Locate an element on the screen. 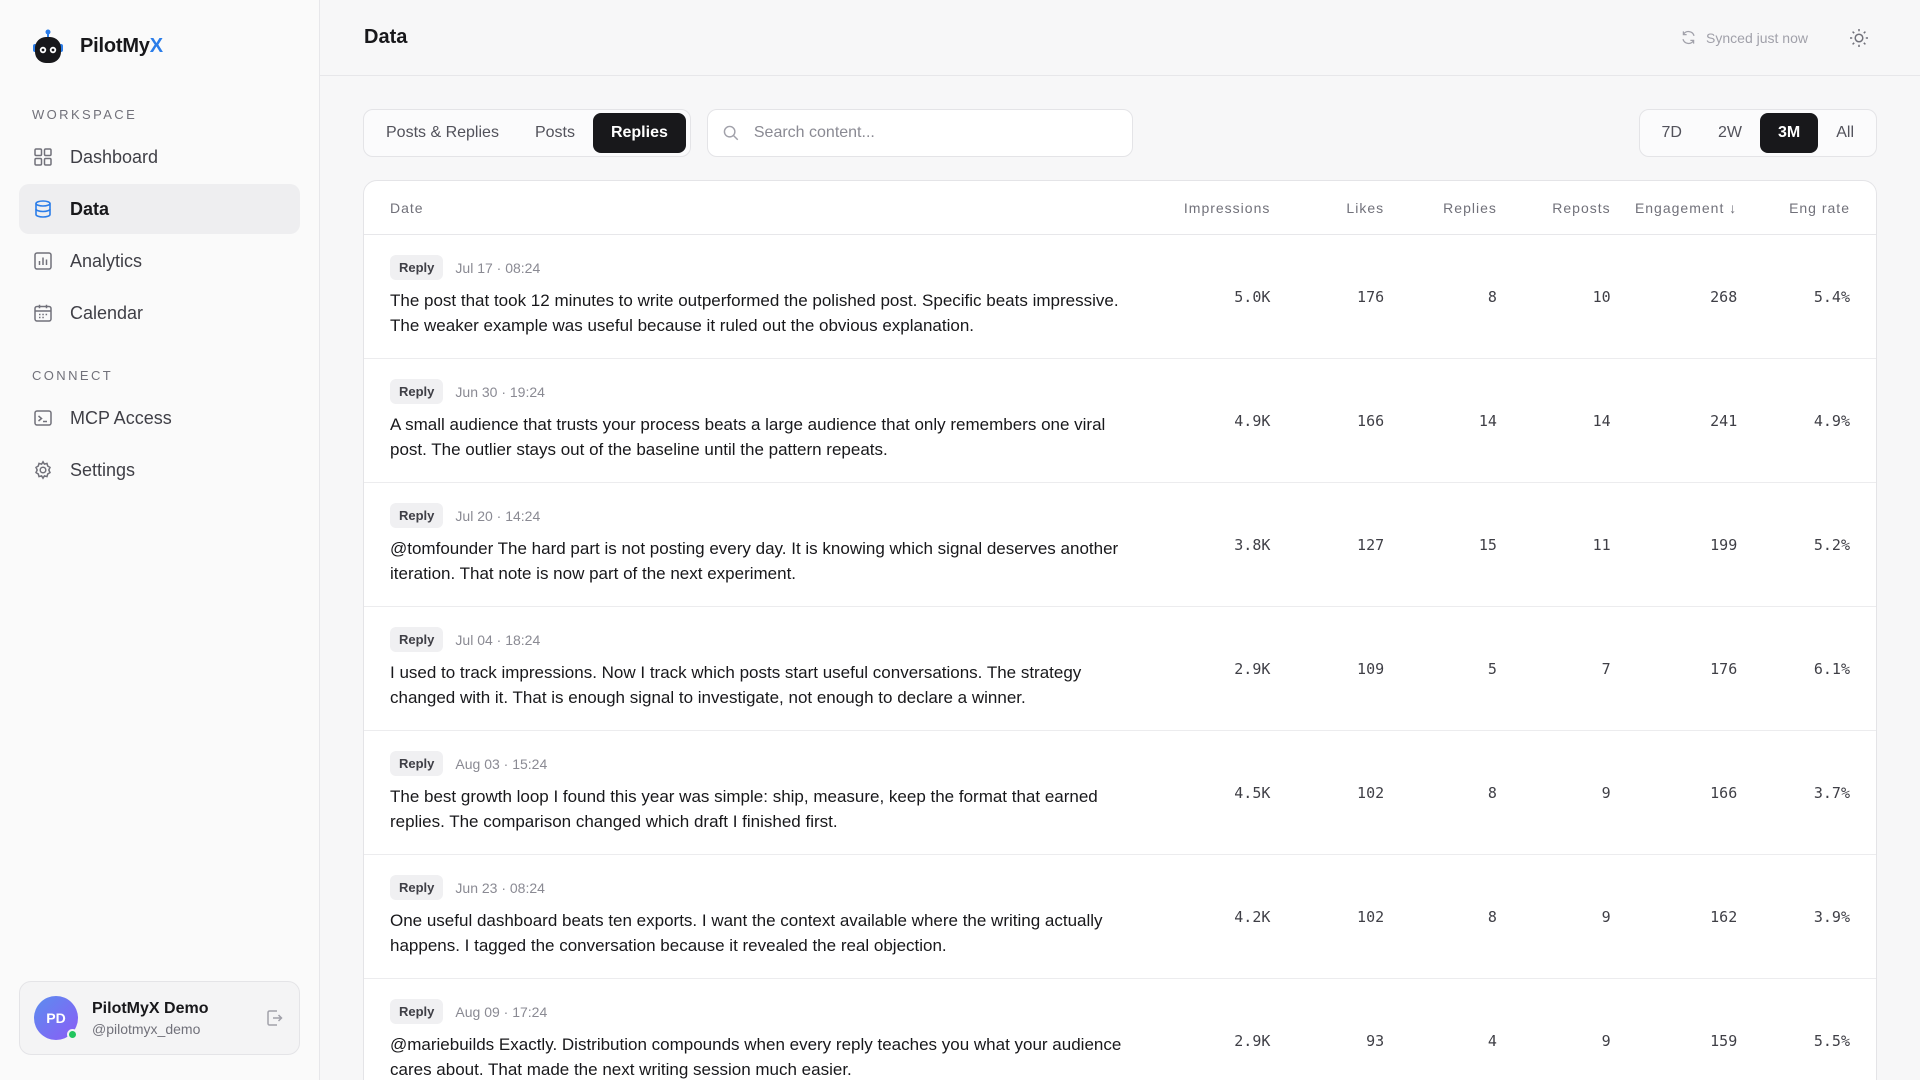 This screenshot has height=1080, width=1920. cell-engagement: 162 is located at coordinates (1724, 916).